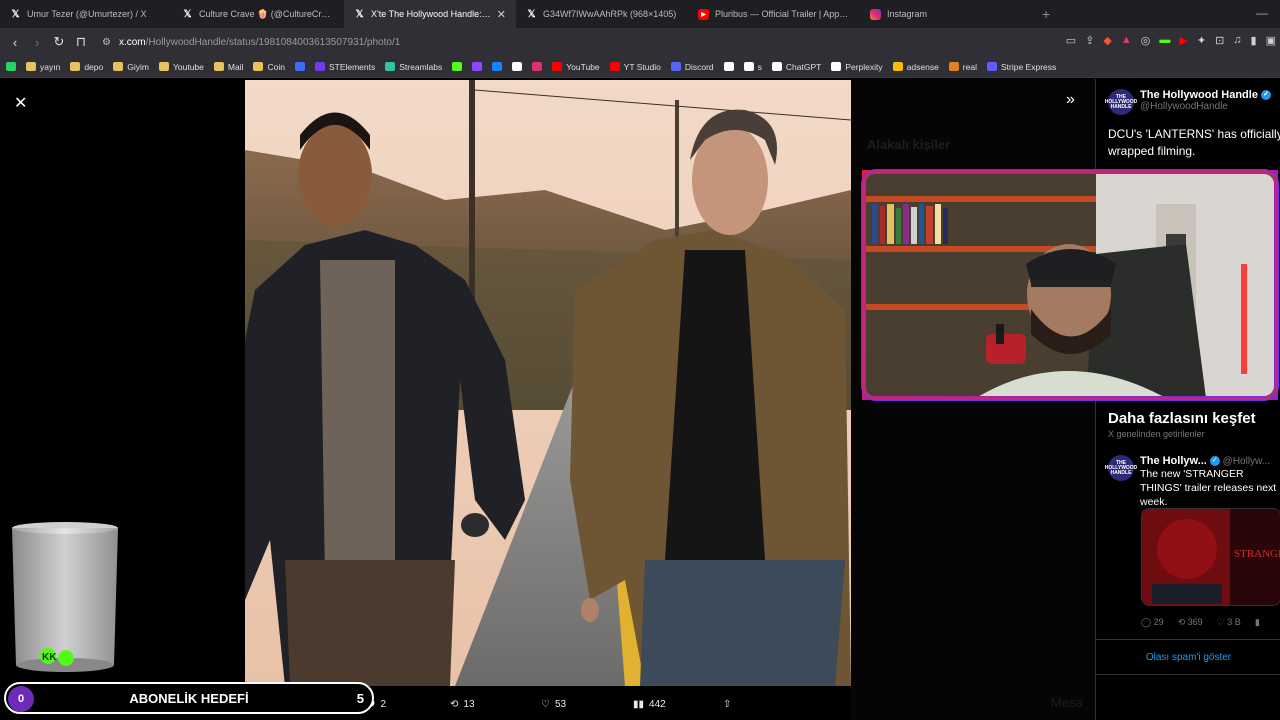  What do you see at coordinates (759, 66) in the screenshot?
I see `bookmark-label: s` at bounding box center [759, 66].